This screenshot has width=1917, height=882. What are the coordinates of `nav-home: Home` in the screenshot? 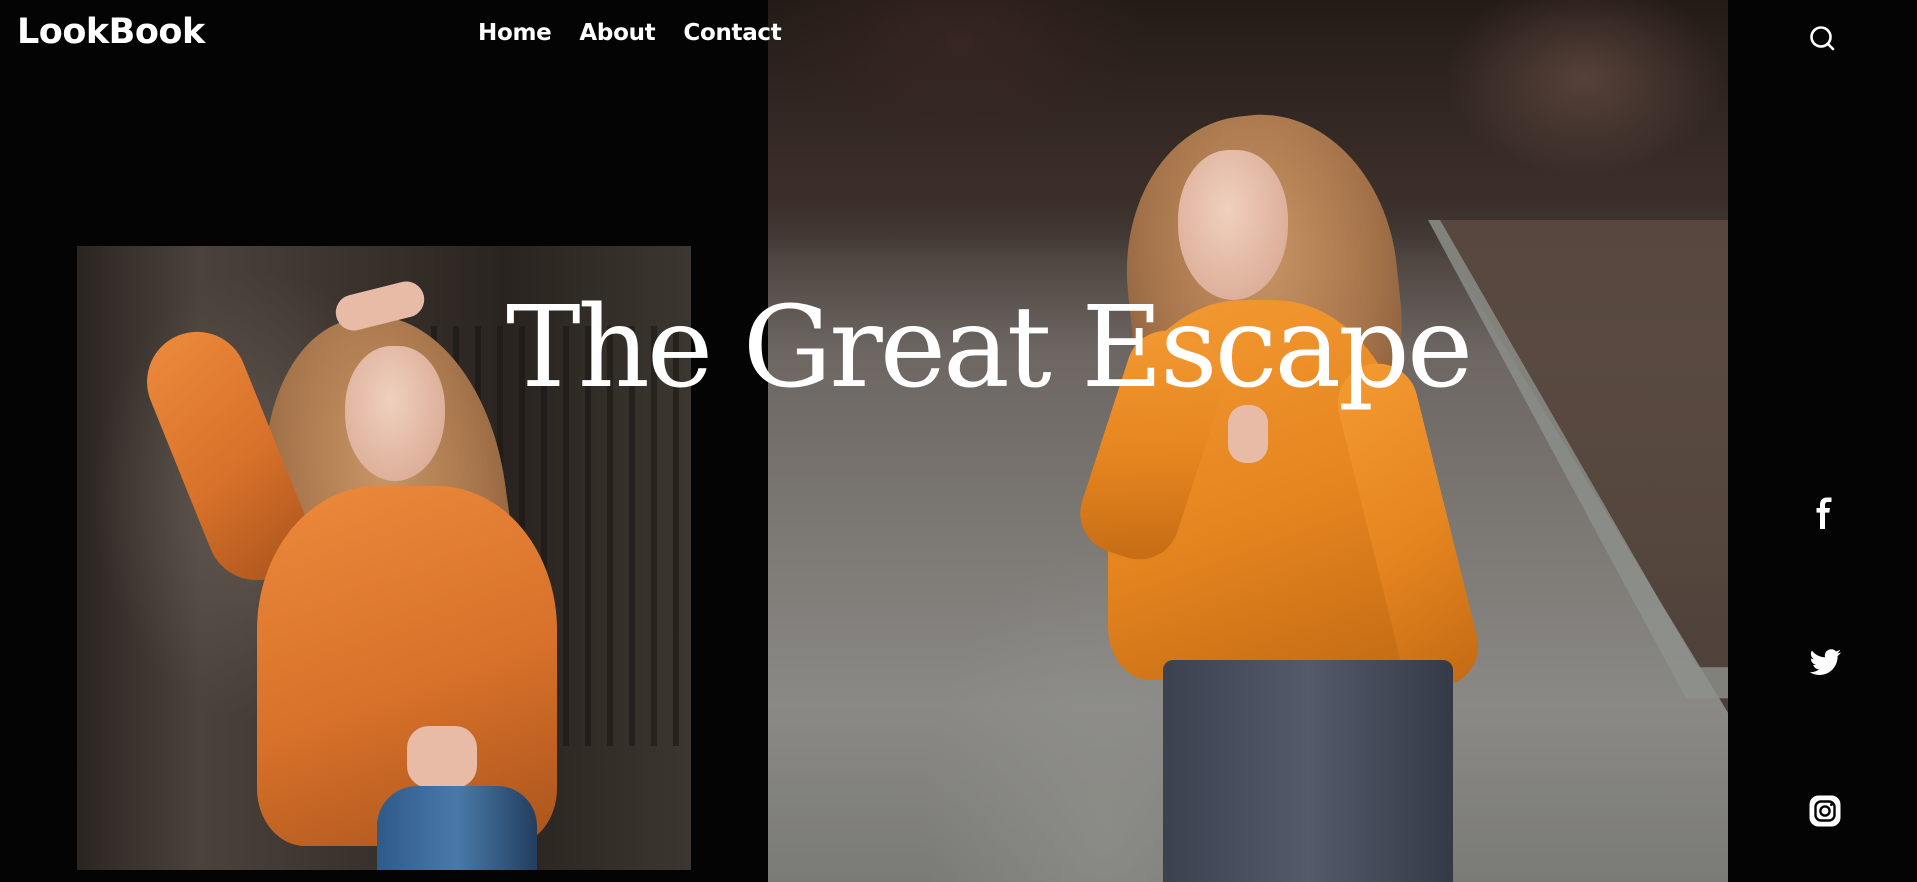 It's located at (515, 33).